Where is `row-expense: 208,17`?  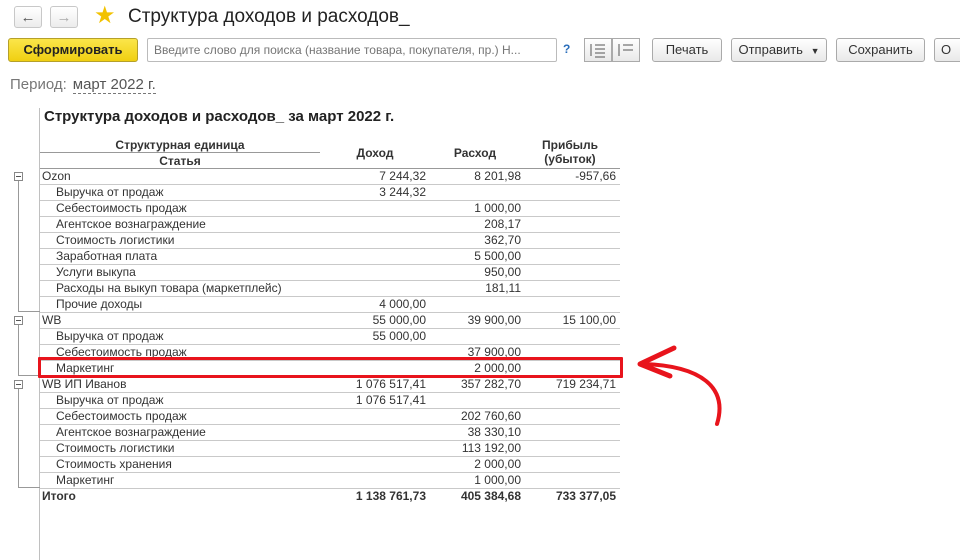
row-expense: 208,17 is located at coordinates (502, 224).